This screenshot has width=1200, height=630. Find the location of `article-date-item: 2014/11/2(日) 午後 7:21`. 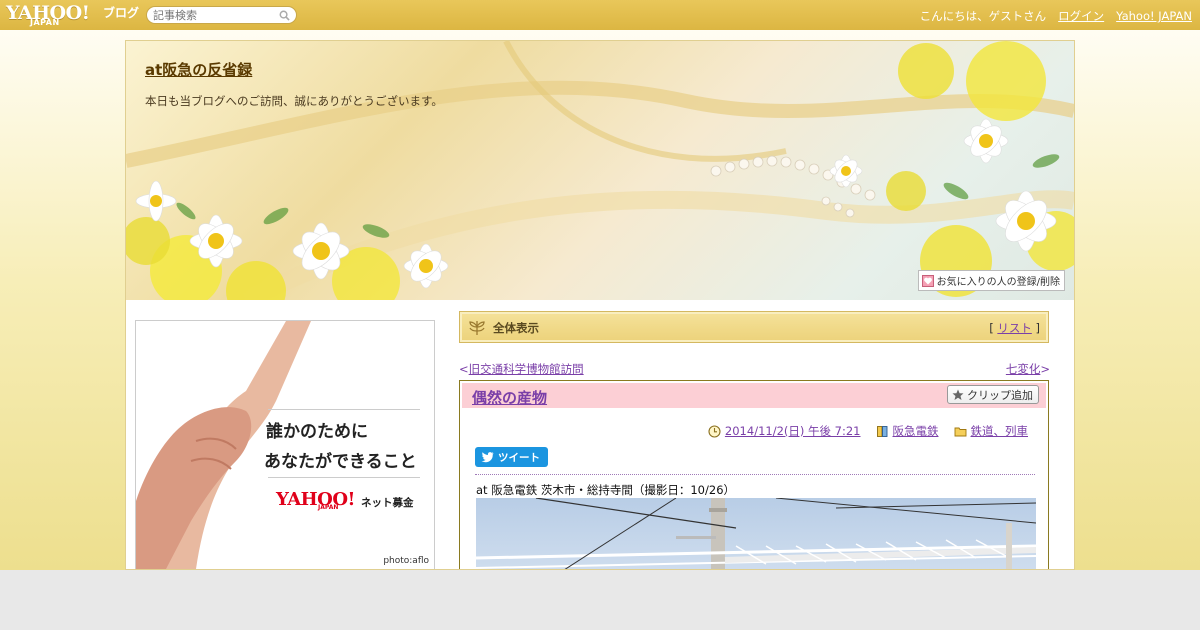

article-date-item: 2014/11/2(日) 午後 7:21 is located at coordinates (784, 431).